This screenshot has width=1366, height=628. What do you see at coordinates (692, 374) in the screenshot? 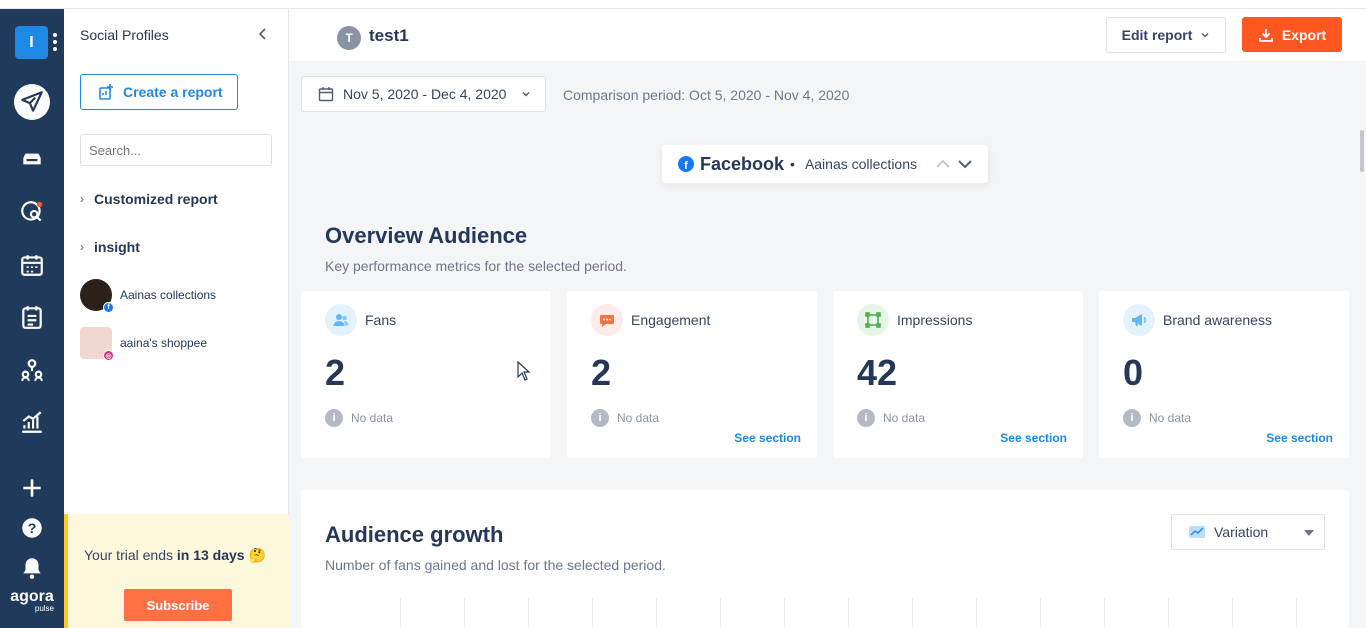
I see `metric-card-engagement: Engagement 2 i No data See section` at bounding box center [692, 374].